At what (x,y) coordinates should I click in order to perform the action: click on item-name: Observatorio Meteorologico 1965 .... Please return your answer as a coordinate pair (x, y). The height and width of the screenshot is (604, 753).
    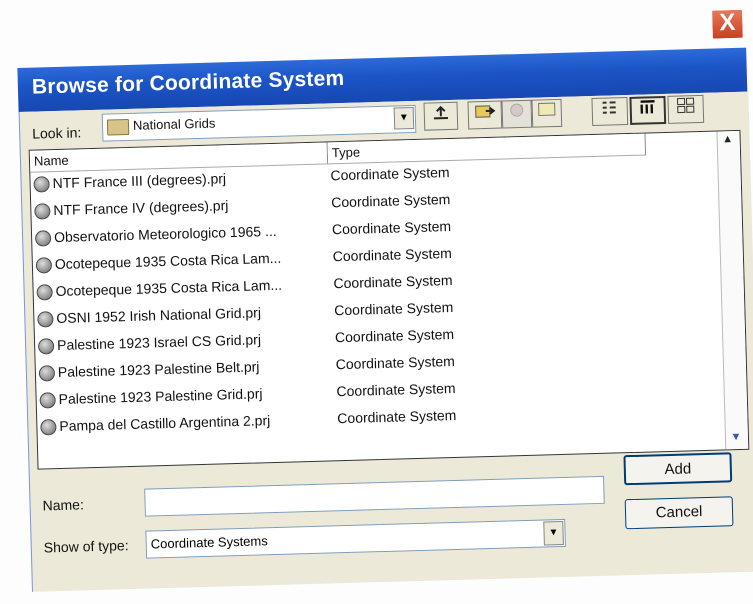
    Looking at the image, I should click on (165, 234).